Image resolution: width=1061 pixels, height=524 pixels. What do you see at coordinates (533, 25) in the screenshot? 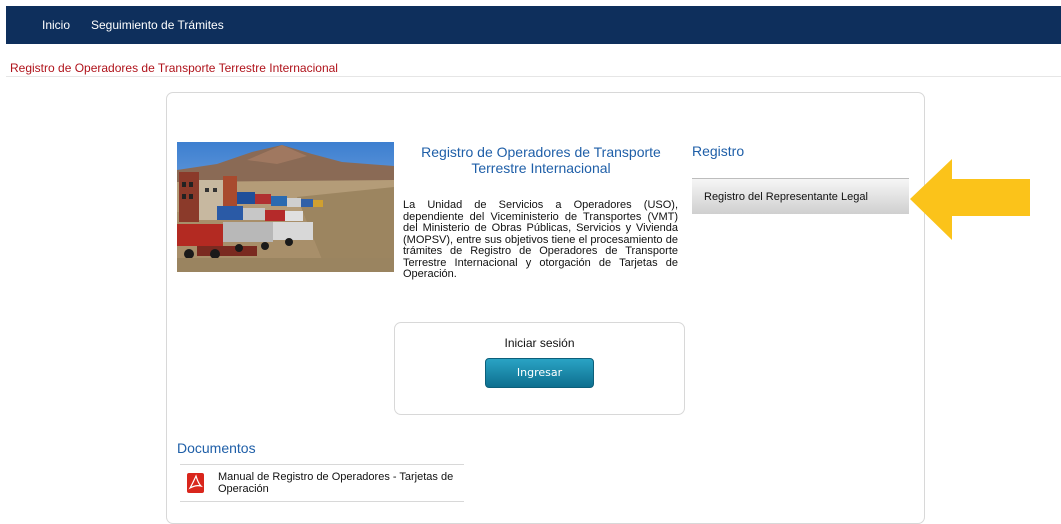
I see `navbar: Inicio Seguimiento de Trámites` at bounding box center [533, 25].